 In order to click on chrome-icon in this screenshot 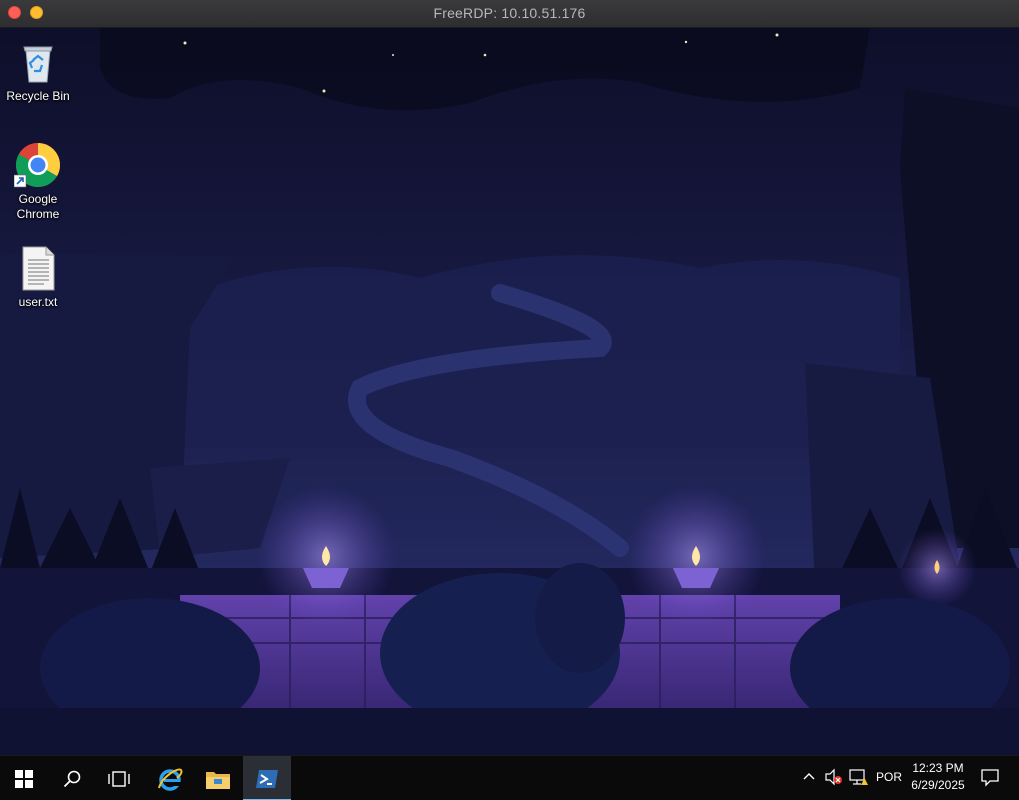, I will do `click(37, 165)`.